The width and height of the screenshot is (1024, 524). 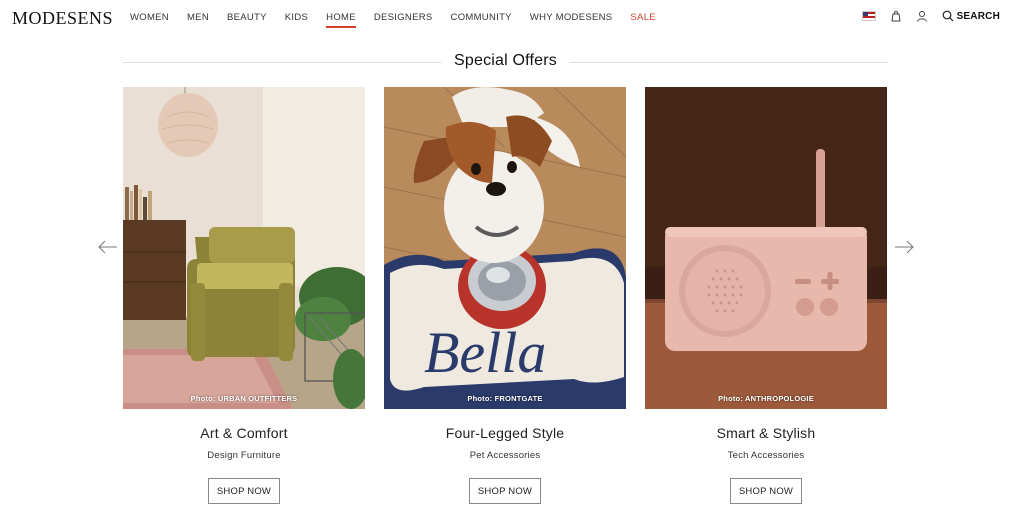 I want to click on furniture-photo, so click(x=244, y=248).